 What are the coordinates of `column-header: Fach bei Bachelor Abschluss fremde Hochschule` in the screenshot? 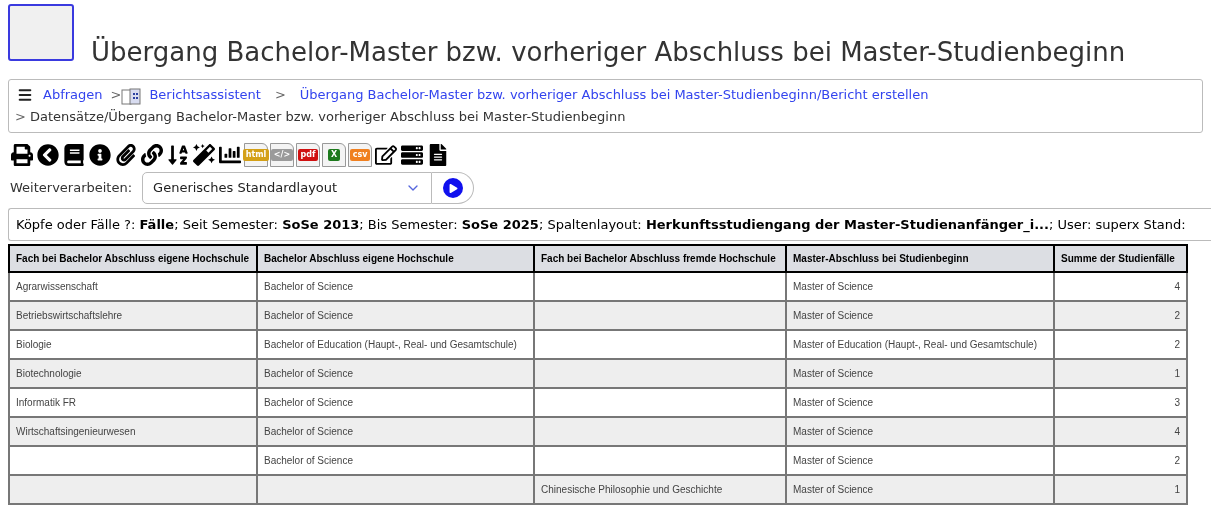 It's located at (660, 258).